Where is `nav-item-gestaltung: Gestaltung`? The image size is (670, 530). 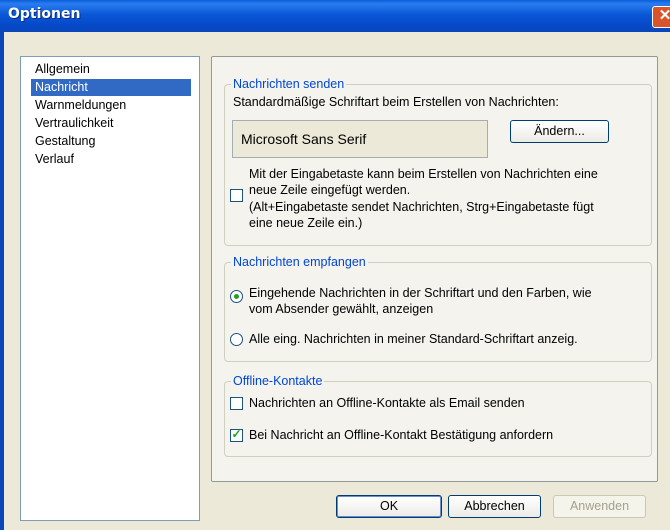
nav-item-gestaltung: Gestaltung is located at coordinates (111, 141).